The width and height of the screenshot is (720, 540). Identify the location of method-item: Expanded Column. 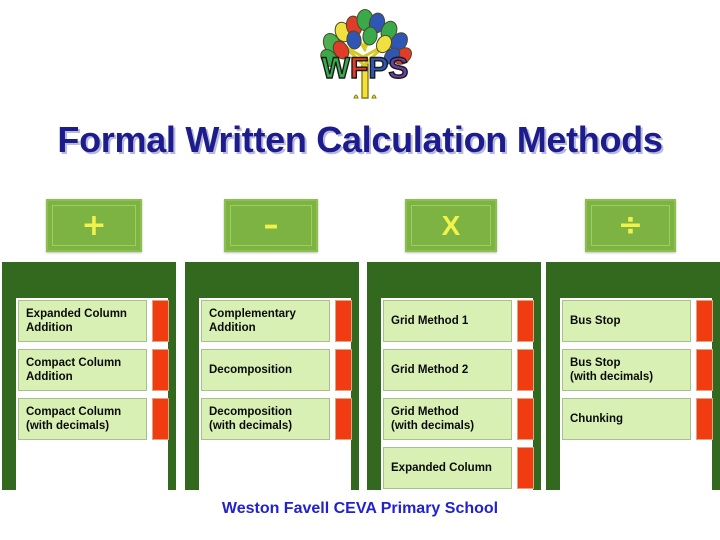
(458, 468).